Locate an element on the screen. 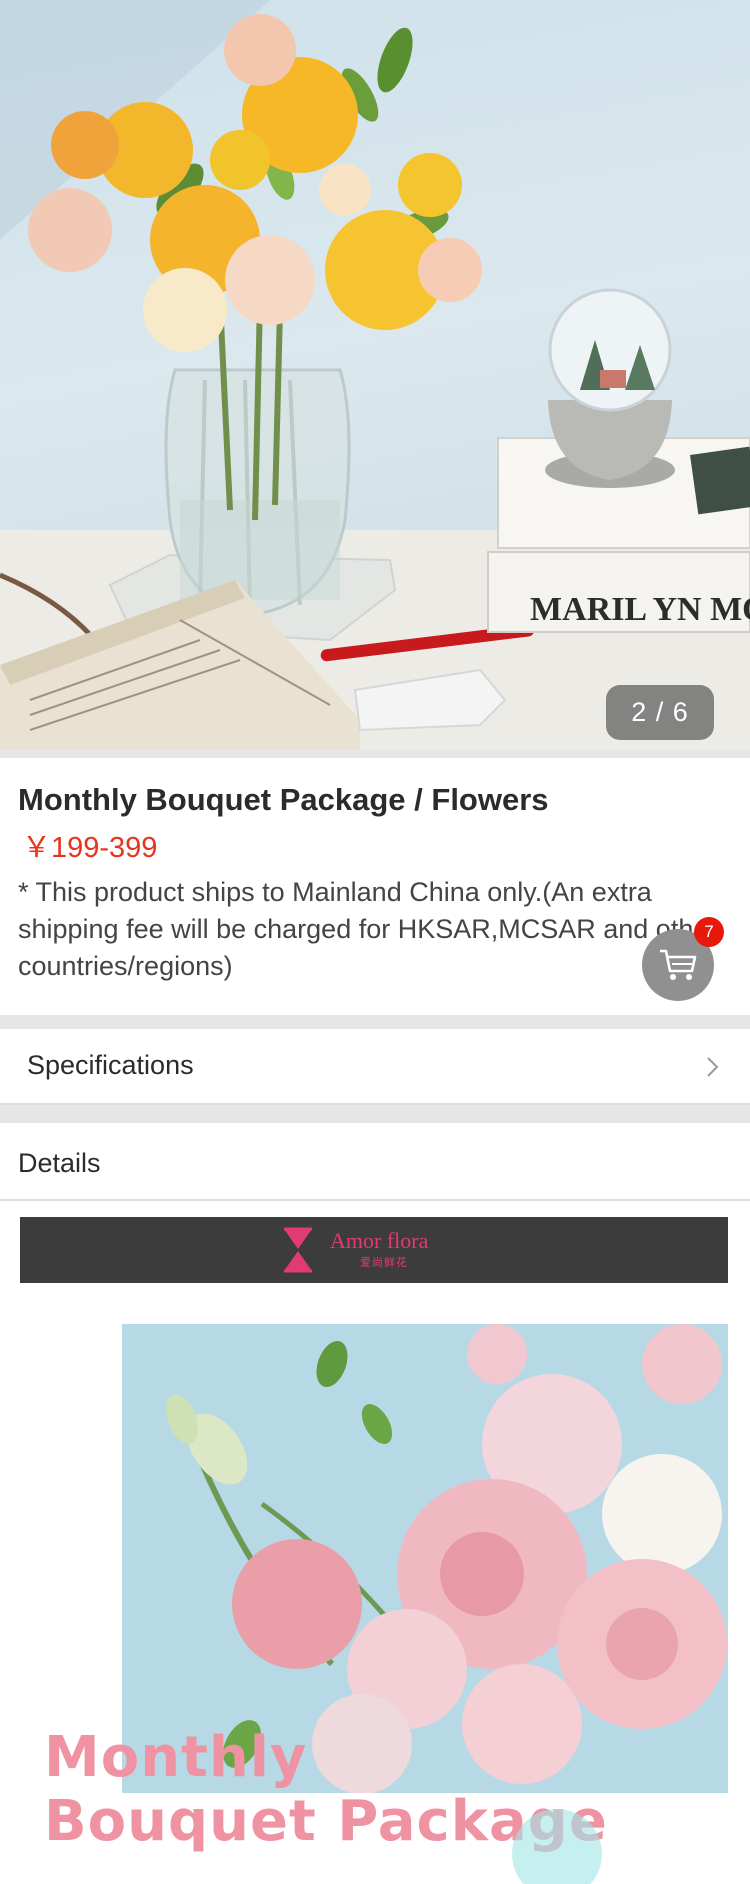 This screenshot has width=750, height=1884. product-title: Monthly Bouquet Package / Flowers is located at coordinates (283, 799).